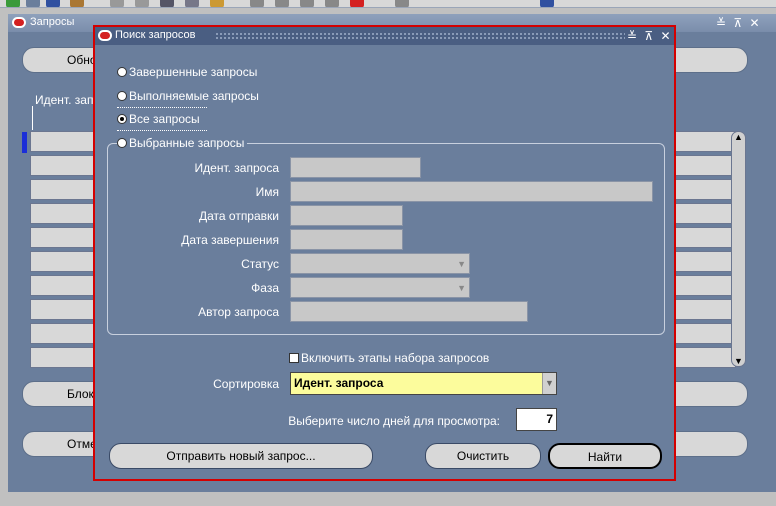 This screenshot has width=776, height=506. I want to click on lamp-icon, so click(357, 3).